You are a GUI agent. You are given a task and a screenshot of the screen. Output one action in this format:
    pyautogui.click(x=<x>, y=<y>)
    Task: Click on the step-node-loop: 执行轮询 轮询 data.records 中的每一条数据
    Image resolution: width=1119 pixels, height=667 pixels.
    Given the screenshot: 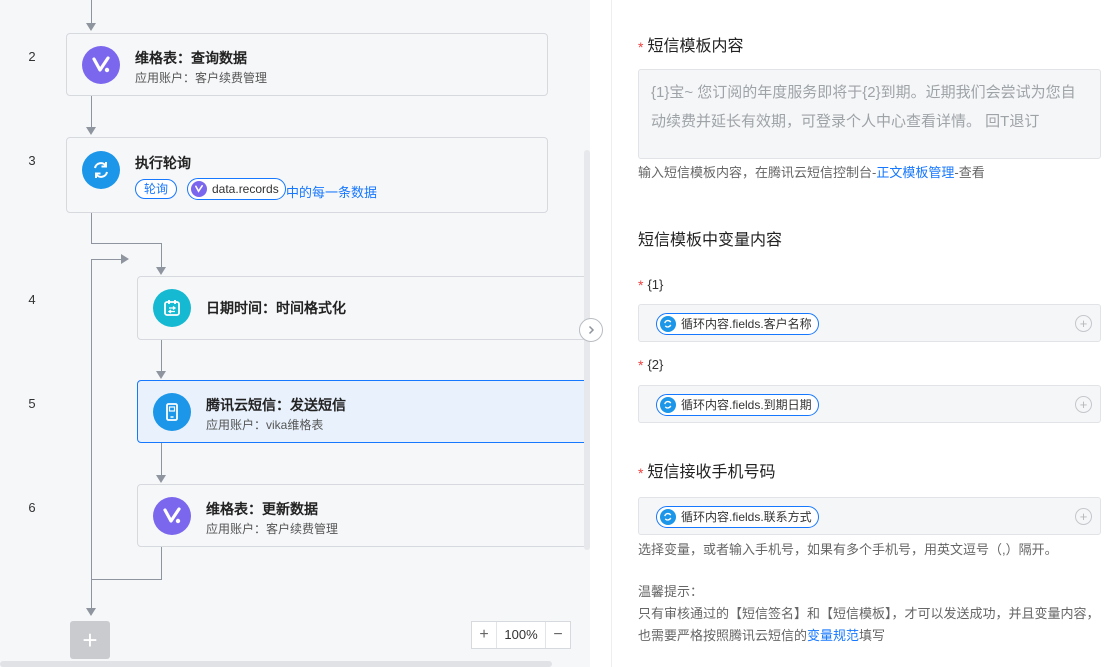 What is the action you would take?
    pyautogui.click(x=307, y=175)
    